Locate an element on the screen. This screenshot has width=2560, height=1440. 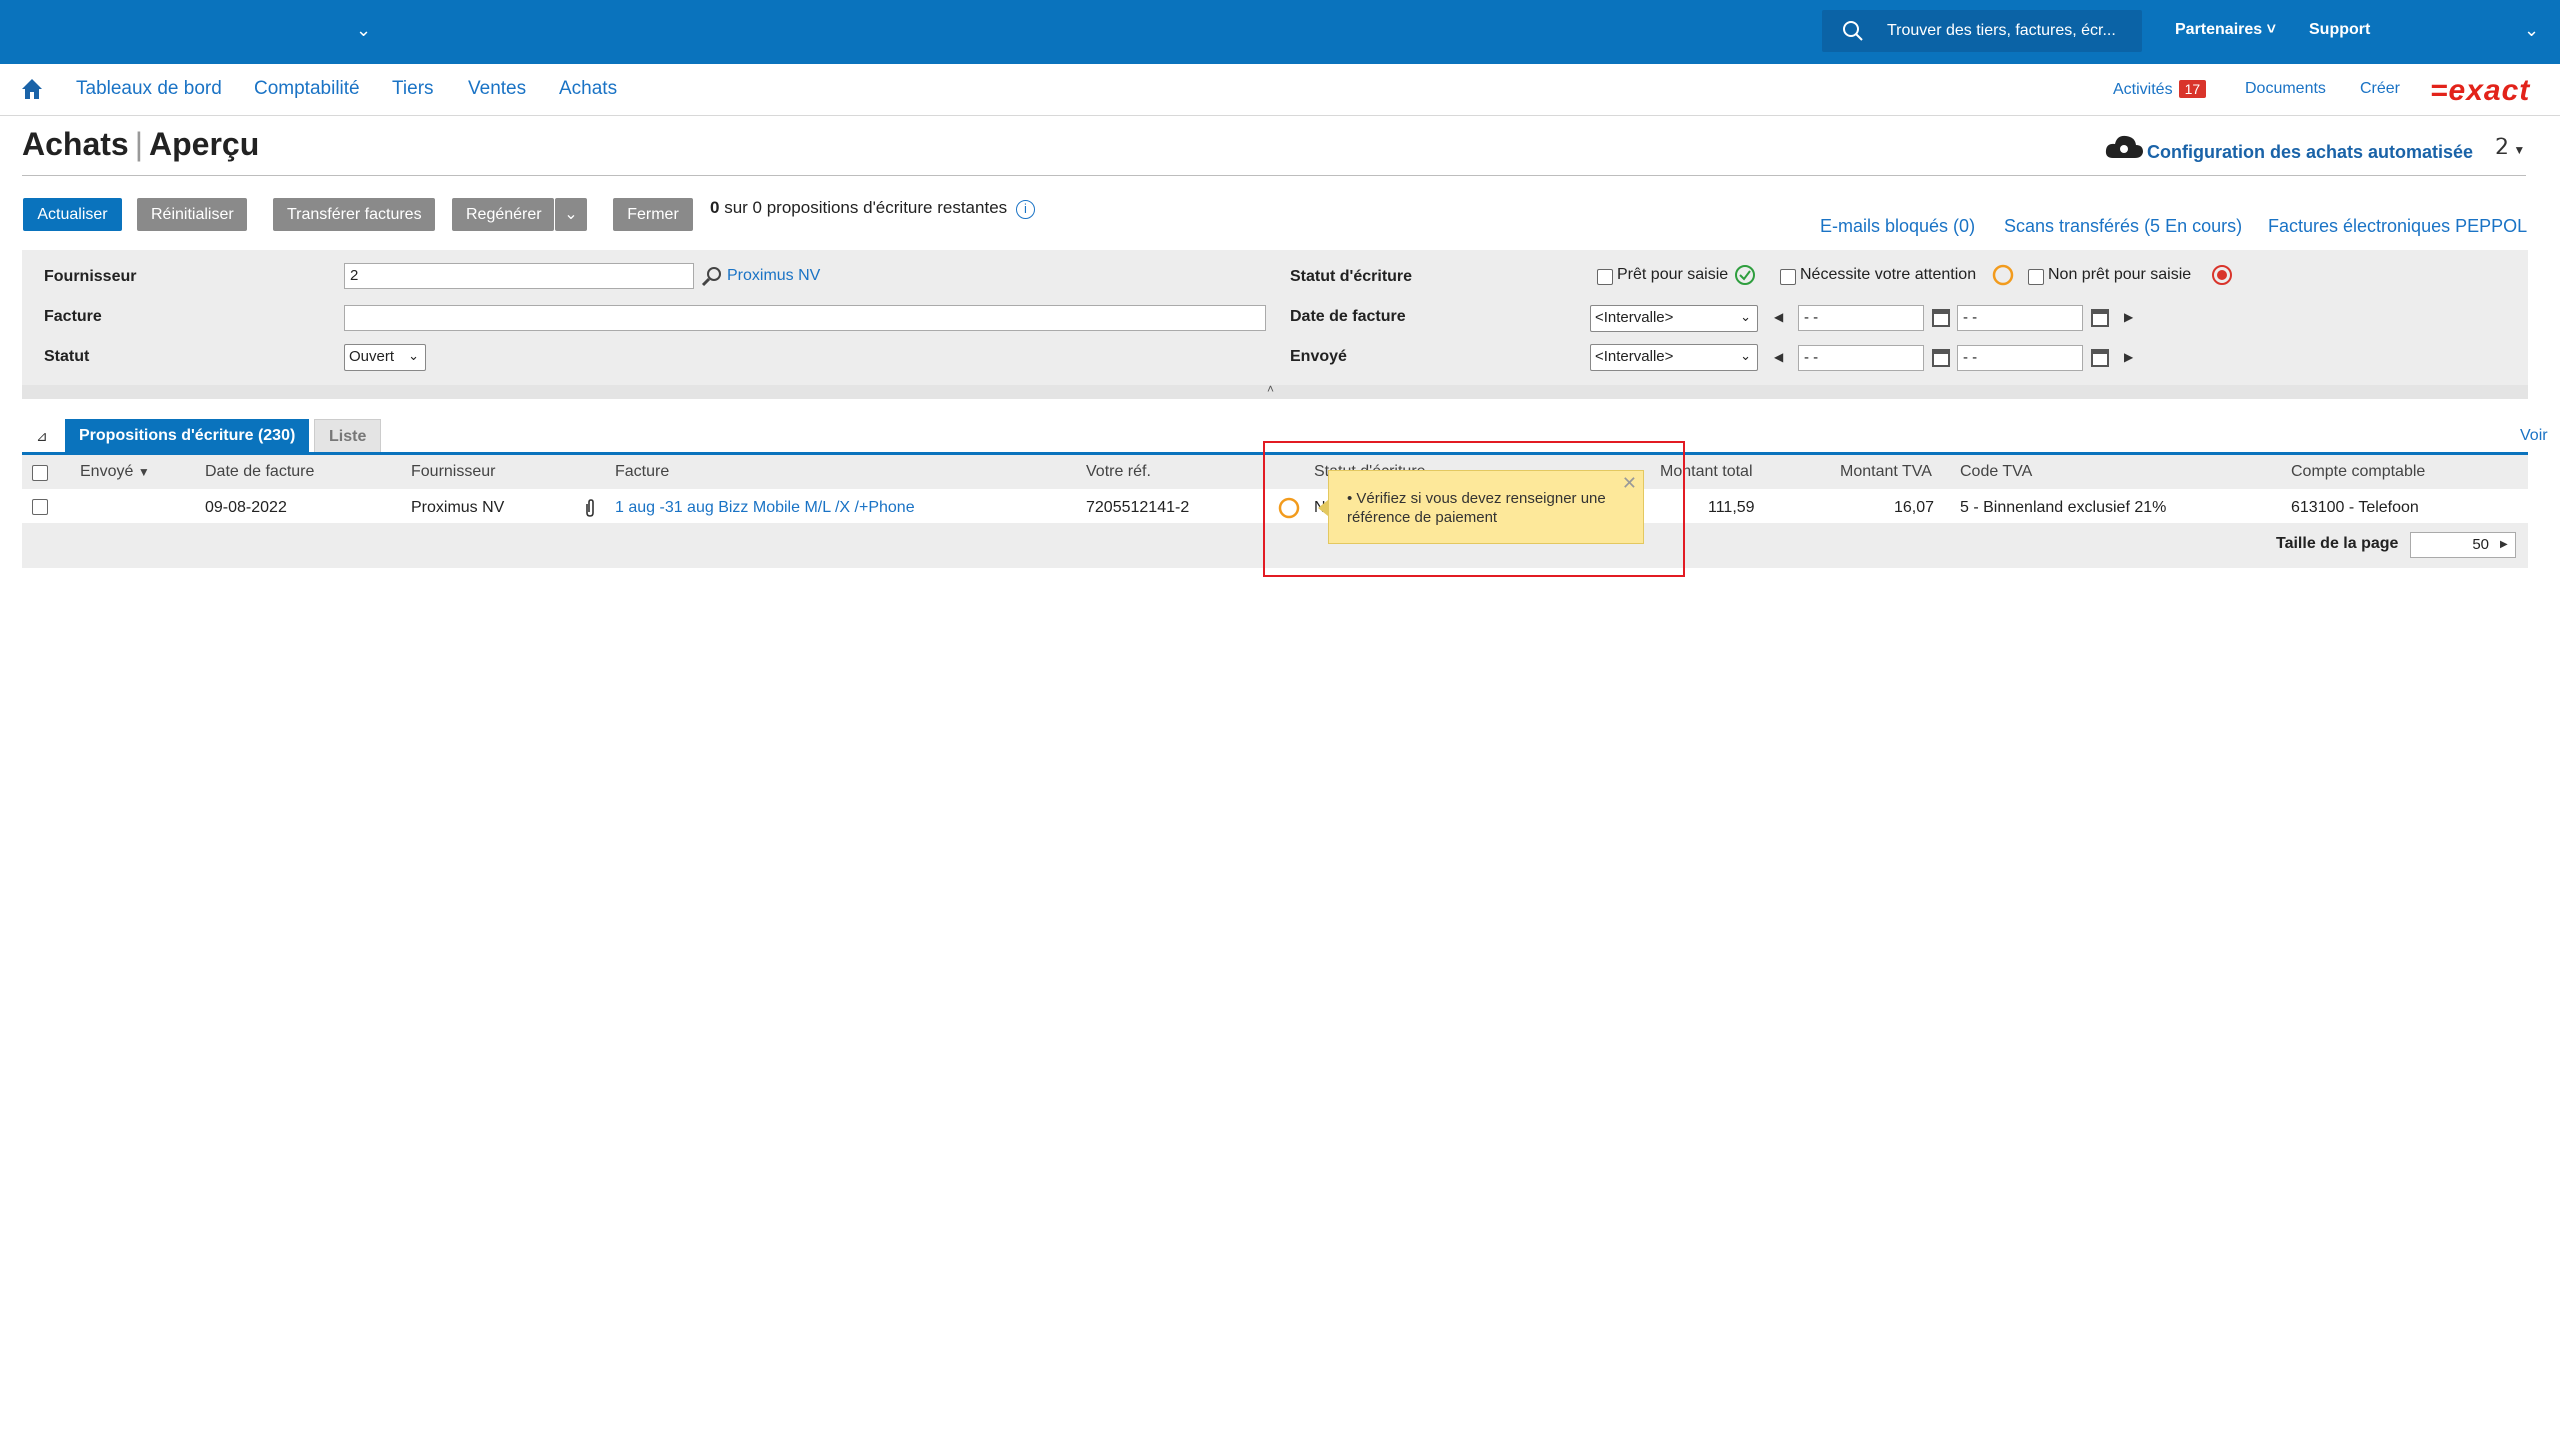
view-link: Voir is located at coordinates (2534, 436).